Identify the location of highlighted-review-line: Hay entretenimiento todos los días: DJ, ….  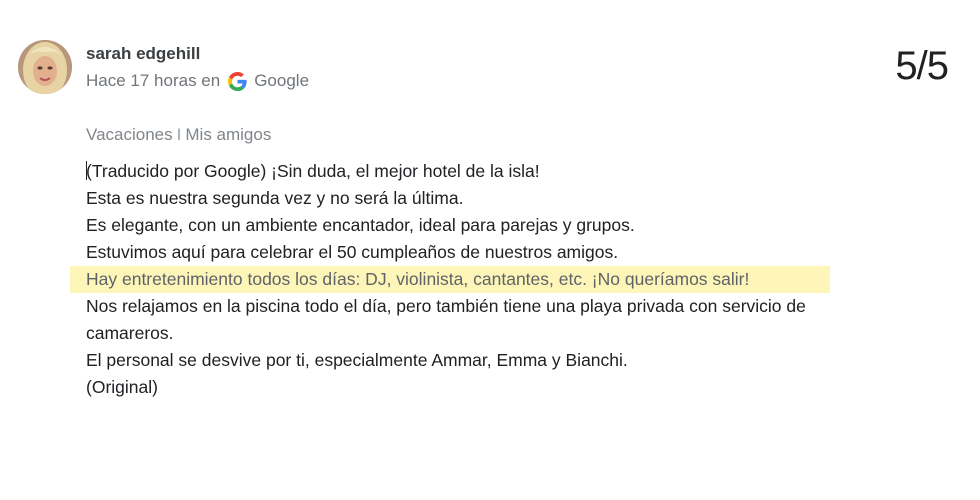
(450, 279).